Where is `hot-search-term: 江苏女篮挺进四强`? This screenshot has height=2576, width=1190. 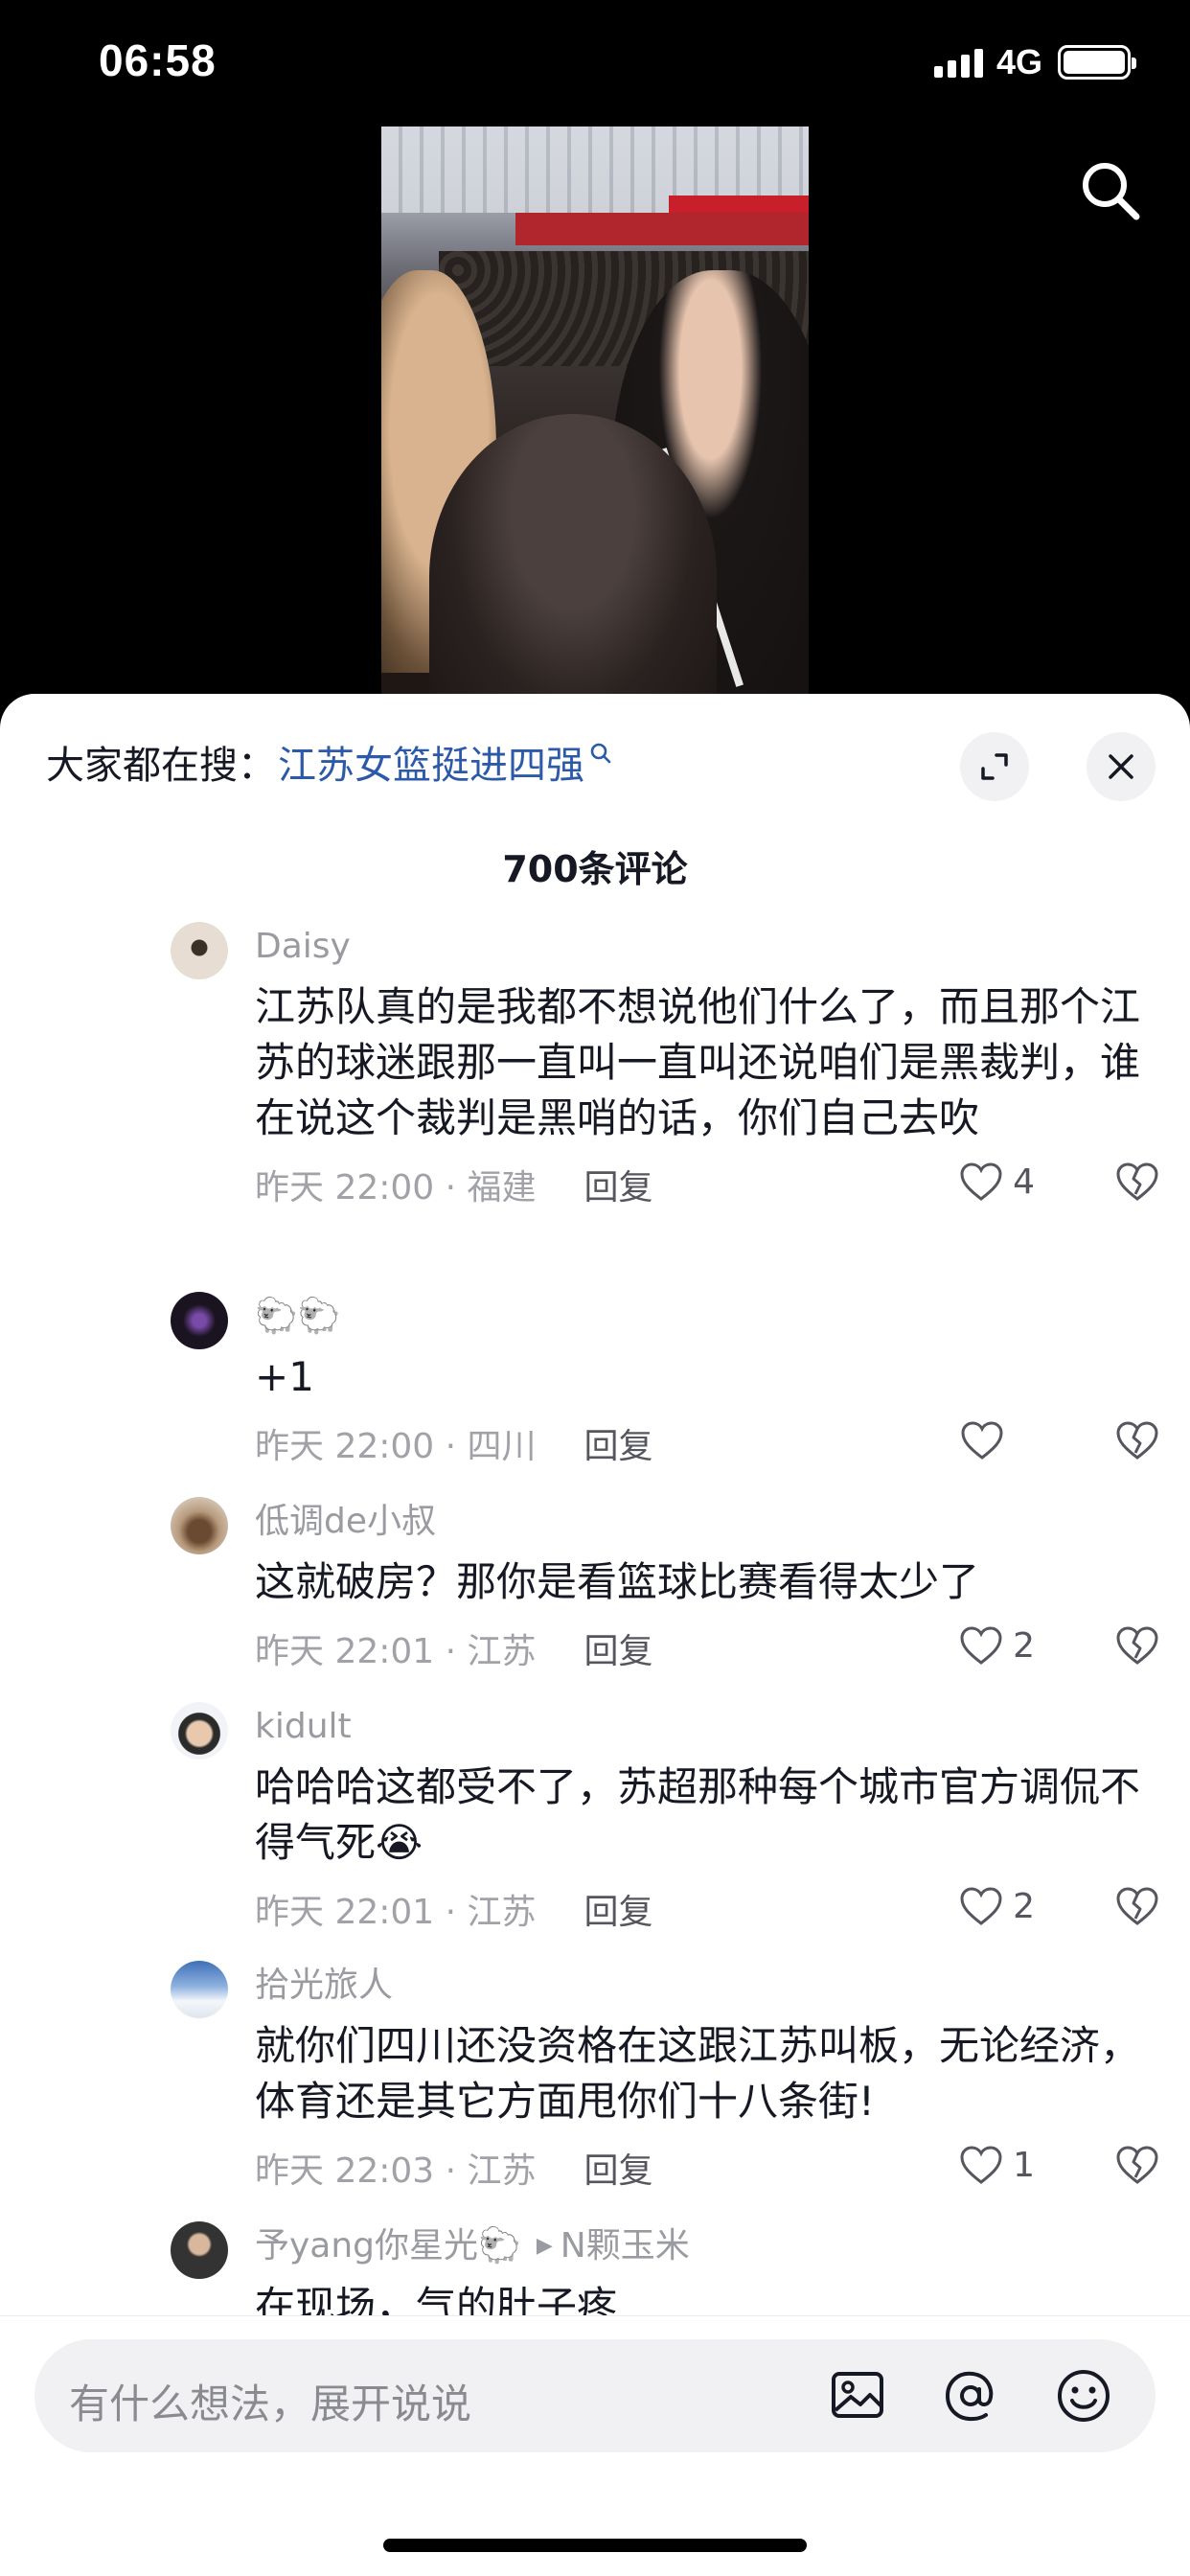
hot-search-term: 江苏女篮挺进四强 is located at coordinates (431, 762).